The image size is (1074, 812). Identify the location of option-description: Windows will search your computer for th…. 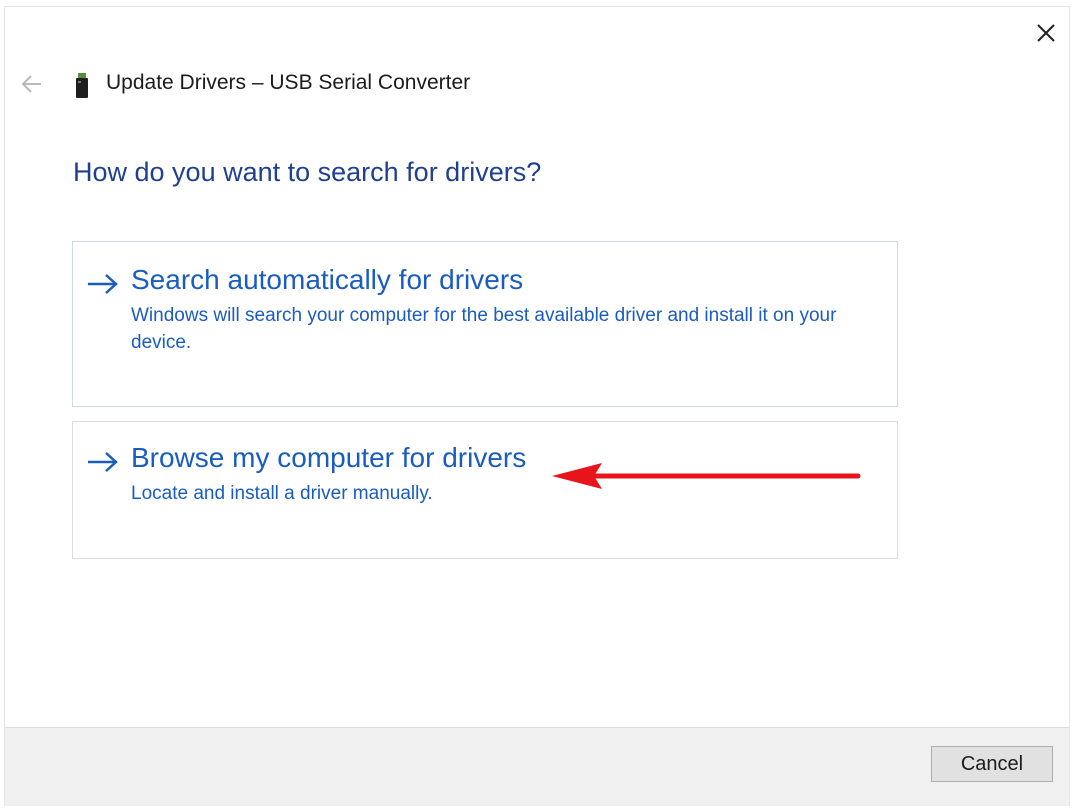
(484, 329).